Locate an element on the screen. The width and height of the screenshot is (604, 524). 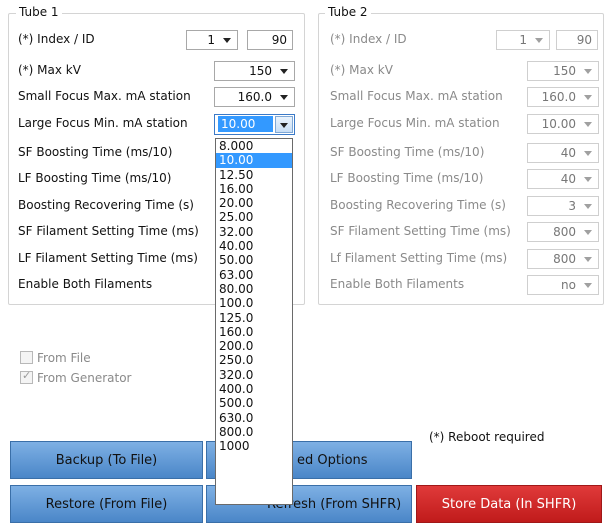
tube1-maxkv-combo: 150 is located at coordinates (254, 71).